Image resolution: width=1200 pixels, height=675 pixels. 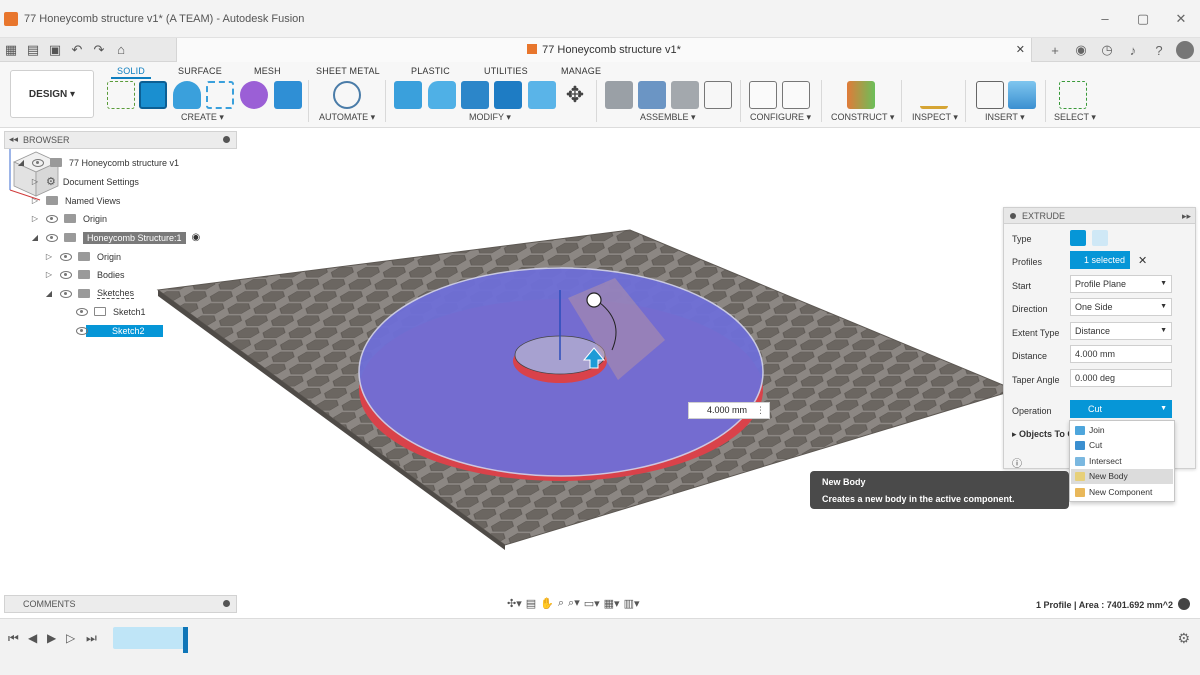 What do you see at coordinates (55, 50) in the screenshot?
I see `save-icon: ▣` at bounding box center [55, 50].